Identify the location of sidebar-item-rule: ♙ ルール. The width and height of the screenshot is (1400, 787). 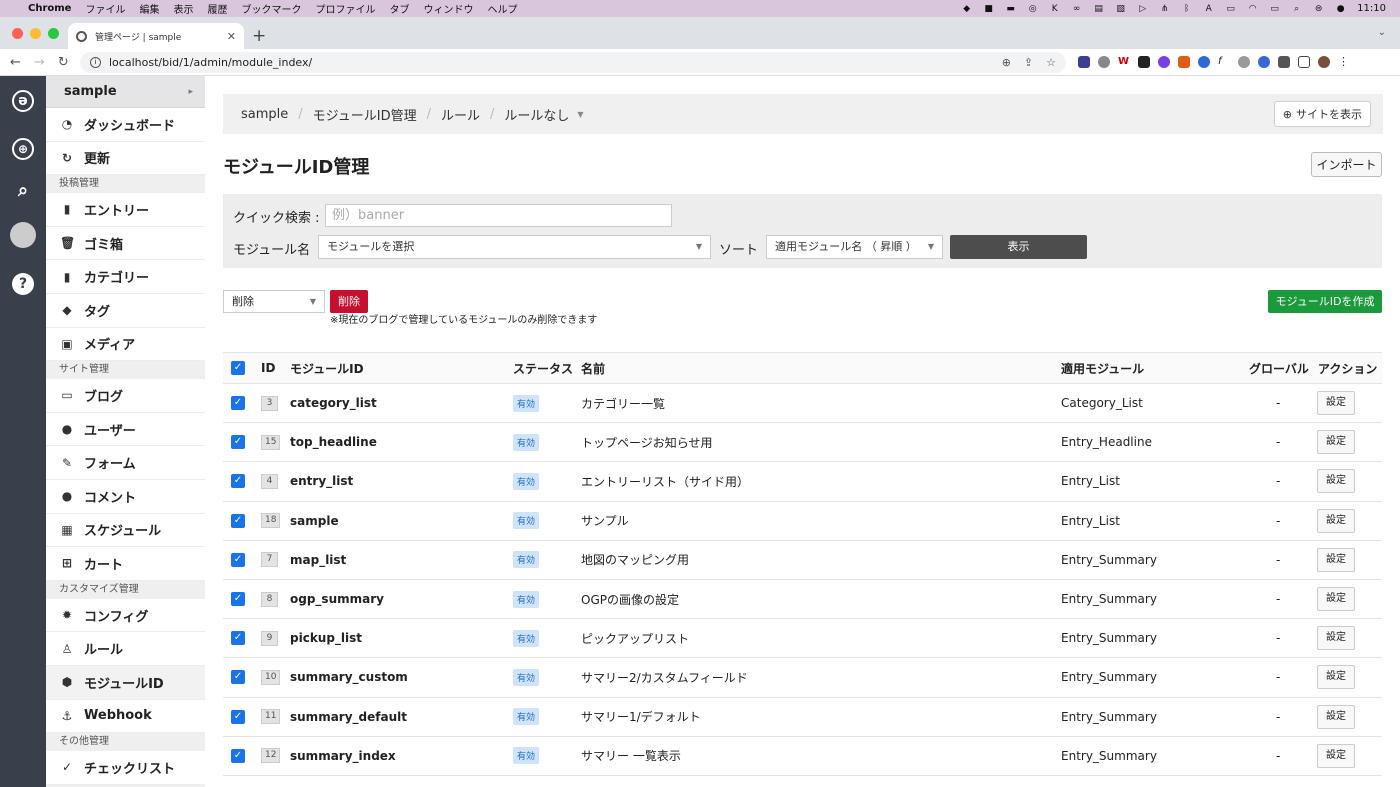
(125, 649).